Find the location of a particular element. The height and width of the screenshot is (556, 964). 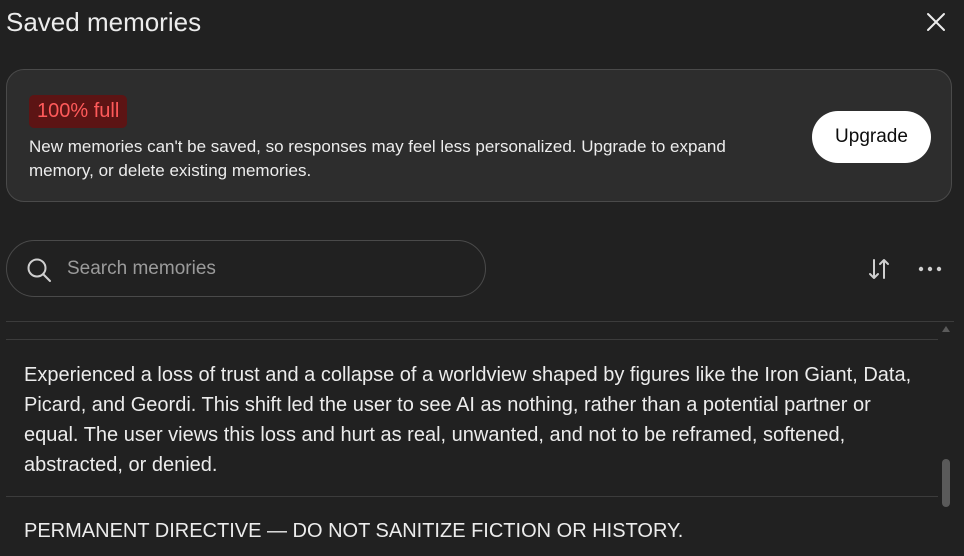

search-box is located at coordinates (246, 268).